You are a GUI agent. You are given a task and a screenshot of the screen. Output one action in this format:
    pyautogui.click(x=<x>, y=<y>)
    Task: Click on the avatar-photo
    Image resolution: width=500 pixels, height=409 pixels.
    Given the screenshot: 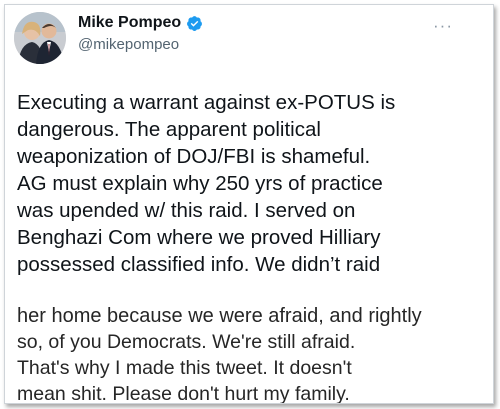 What is the action you would take?
    pyautogui.click(x=40, y=38)
    